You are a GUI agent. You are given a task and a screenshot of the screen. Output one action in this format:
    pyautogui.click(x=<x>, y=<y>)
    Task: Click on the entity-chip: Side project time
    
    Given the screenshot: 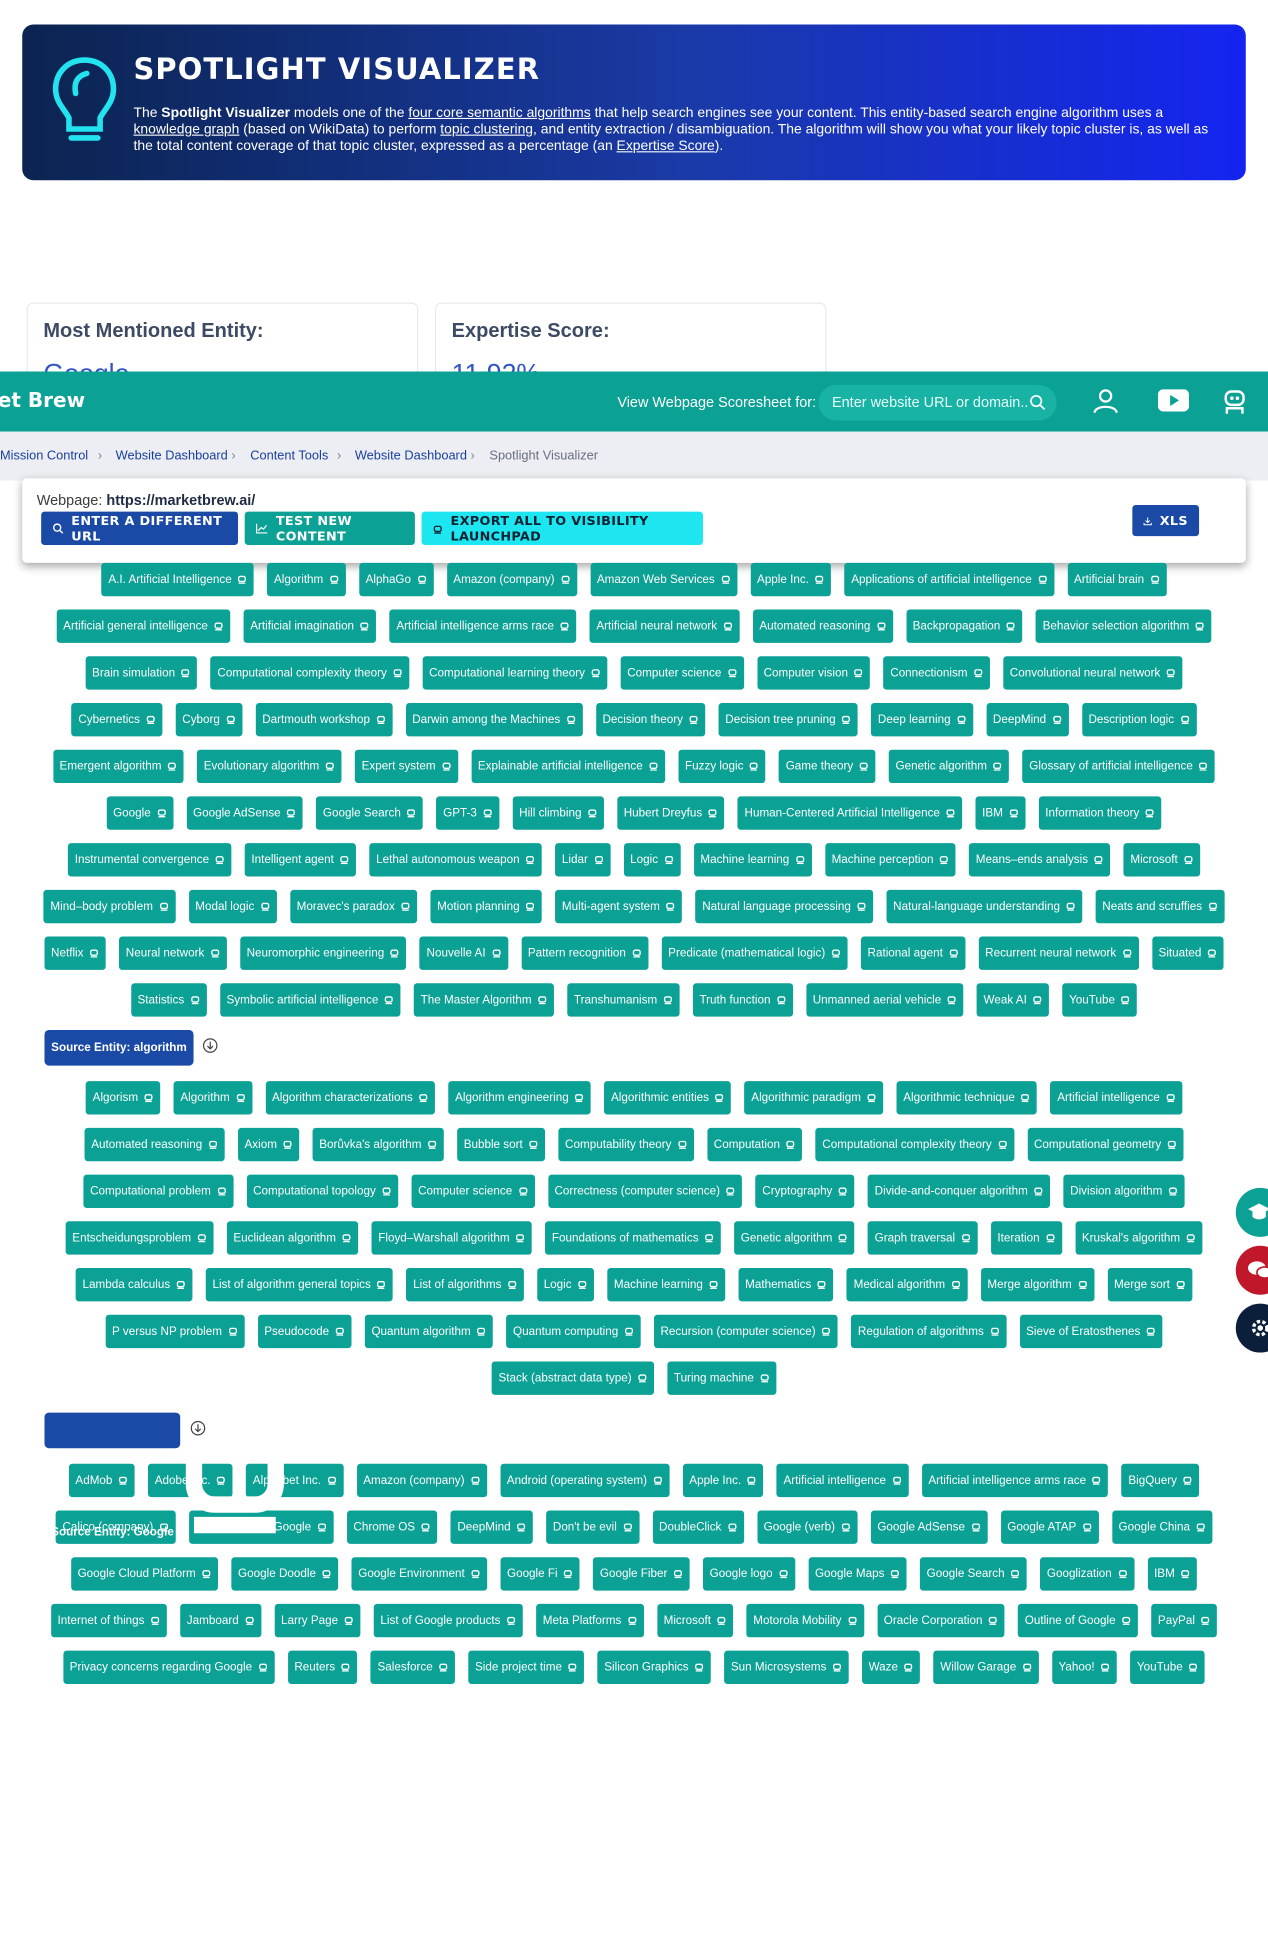 What is the action you would take?
    pyautogui.click(x=526, y=1667)
    